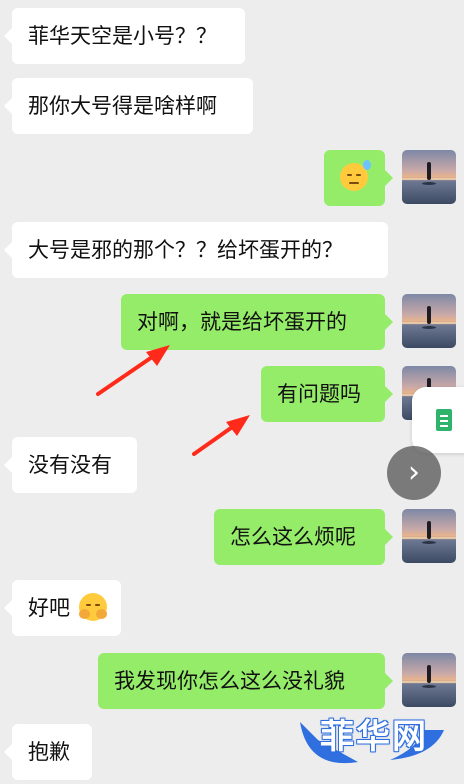 Image resolution: width=464 pixels, height=784 pixels. I want to click on message-text: 菲华天空是小号？？, so click(122, 36).